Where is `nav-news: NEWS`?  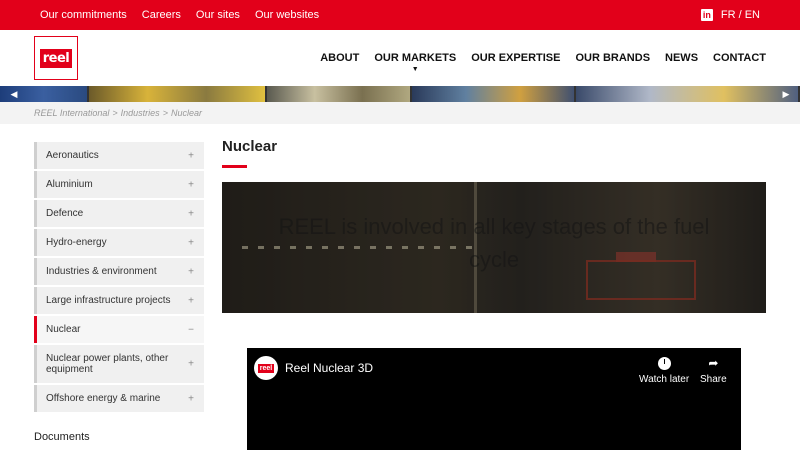 nav-news: NEWS is located at coordinates (681, 58).